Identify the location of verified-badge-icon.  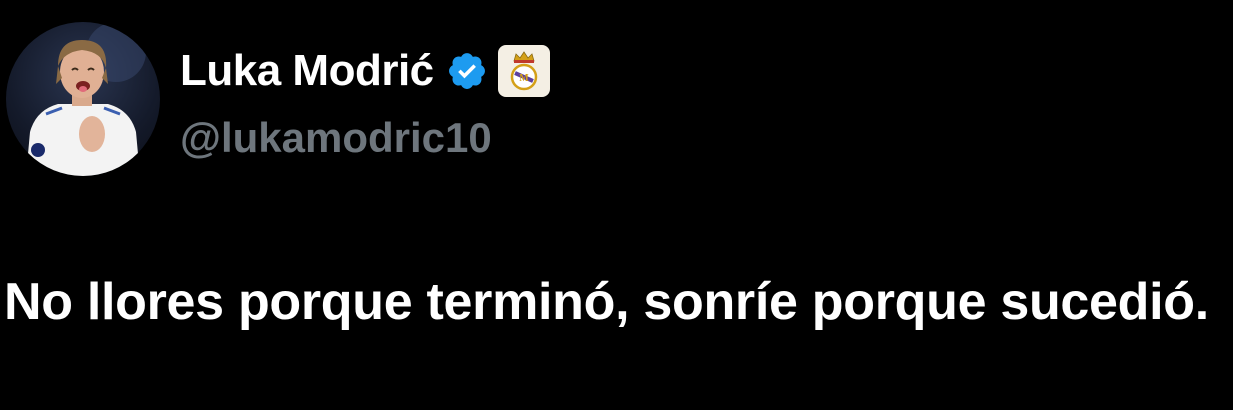
(467, 71).